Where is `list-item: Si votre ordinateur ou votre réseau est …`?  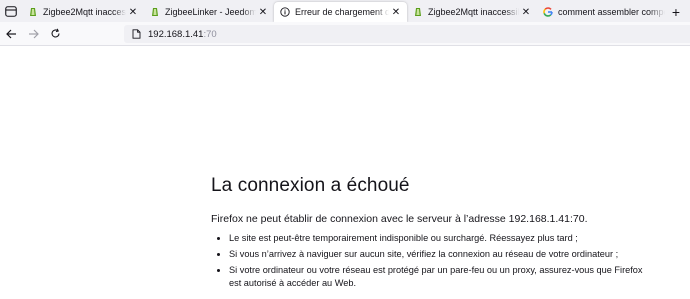 list-item: Si votre ordinateur ou votre réseau est … is located at coordinates (440, 277).